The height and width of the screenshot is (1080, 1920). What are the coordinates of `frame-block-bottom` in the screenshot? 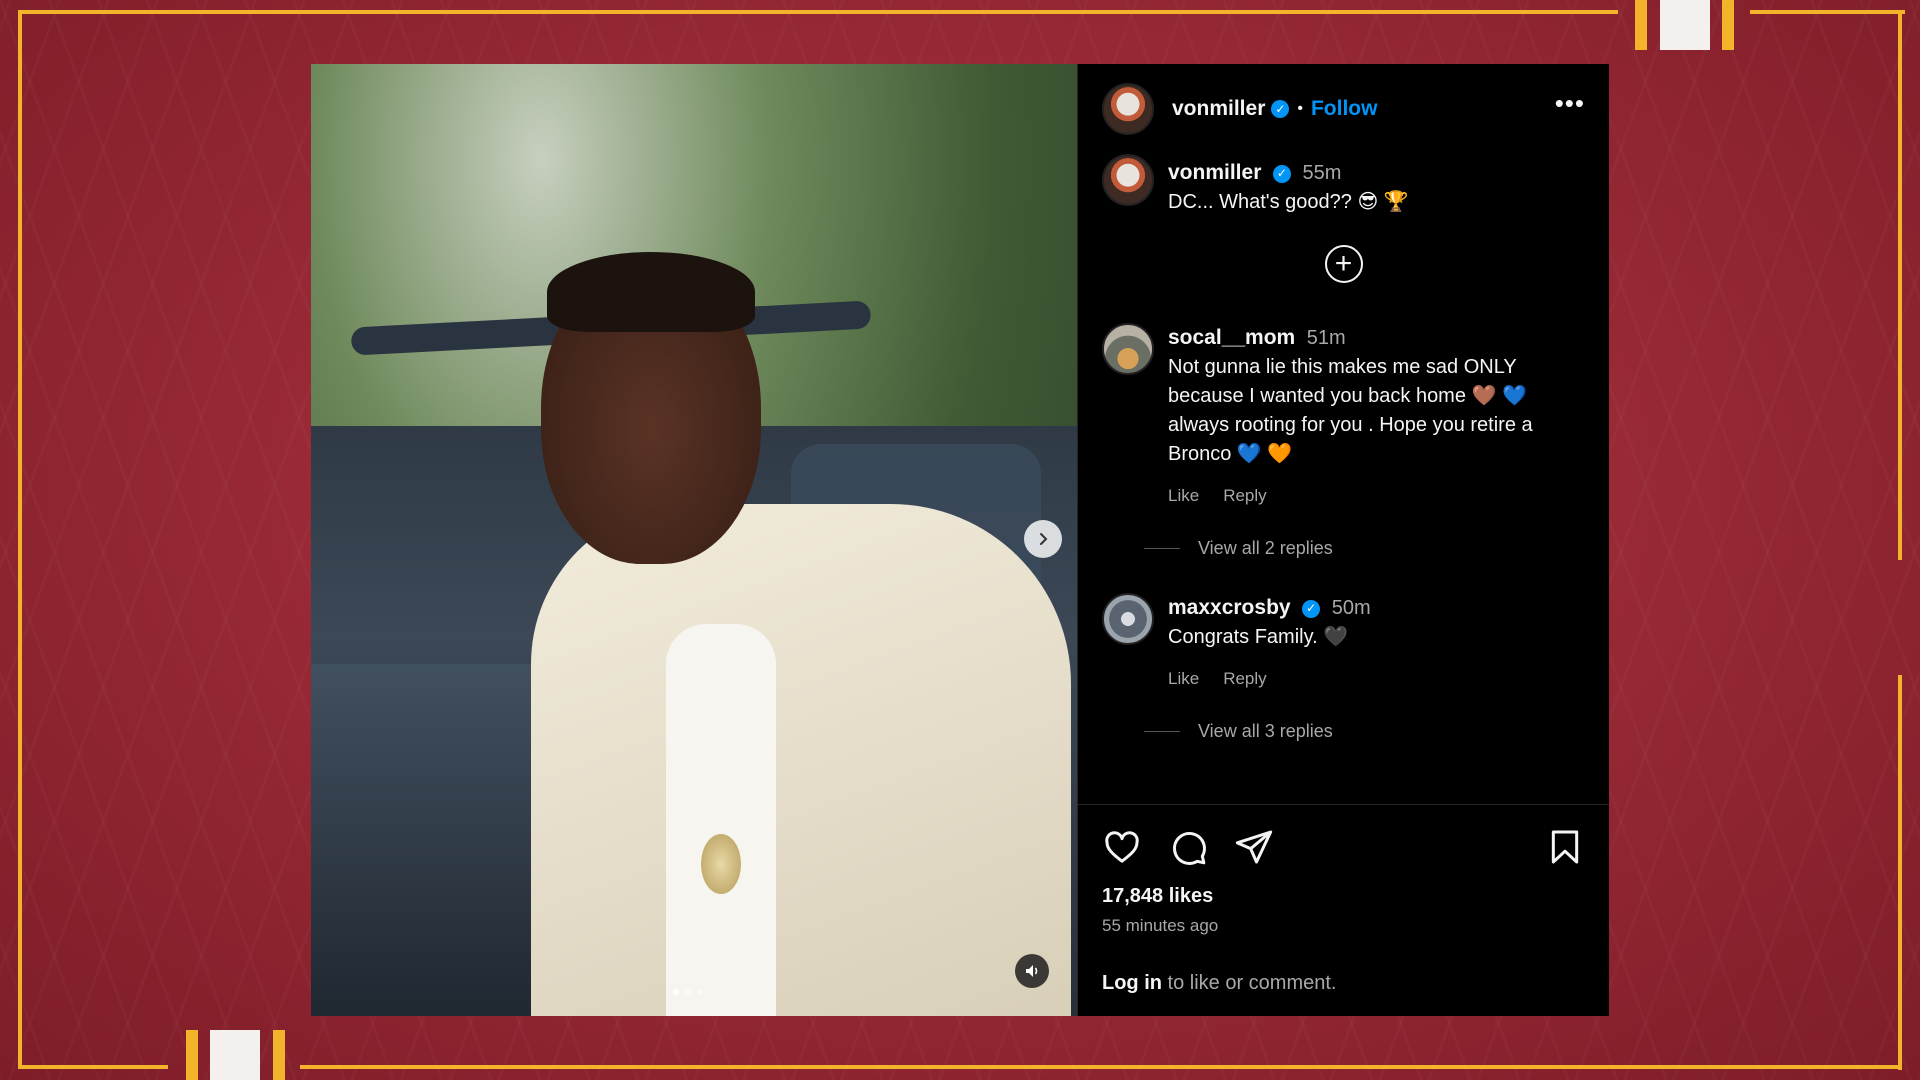 It's located at (235, 1055).